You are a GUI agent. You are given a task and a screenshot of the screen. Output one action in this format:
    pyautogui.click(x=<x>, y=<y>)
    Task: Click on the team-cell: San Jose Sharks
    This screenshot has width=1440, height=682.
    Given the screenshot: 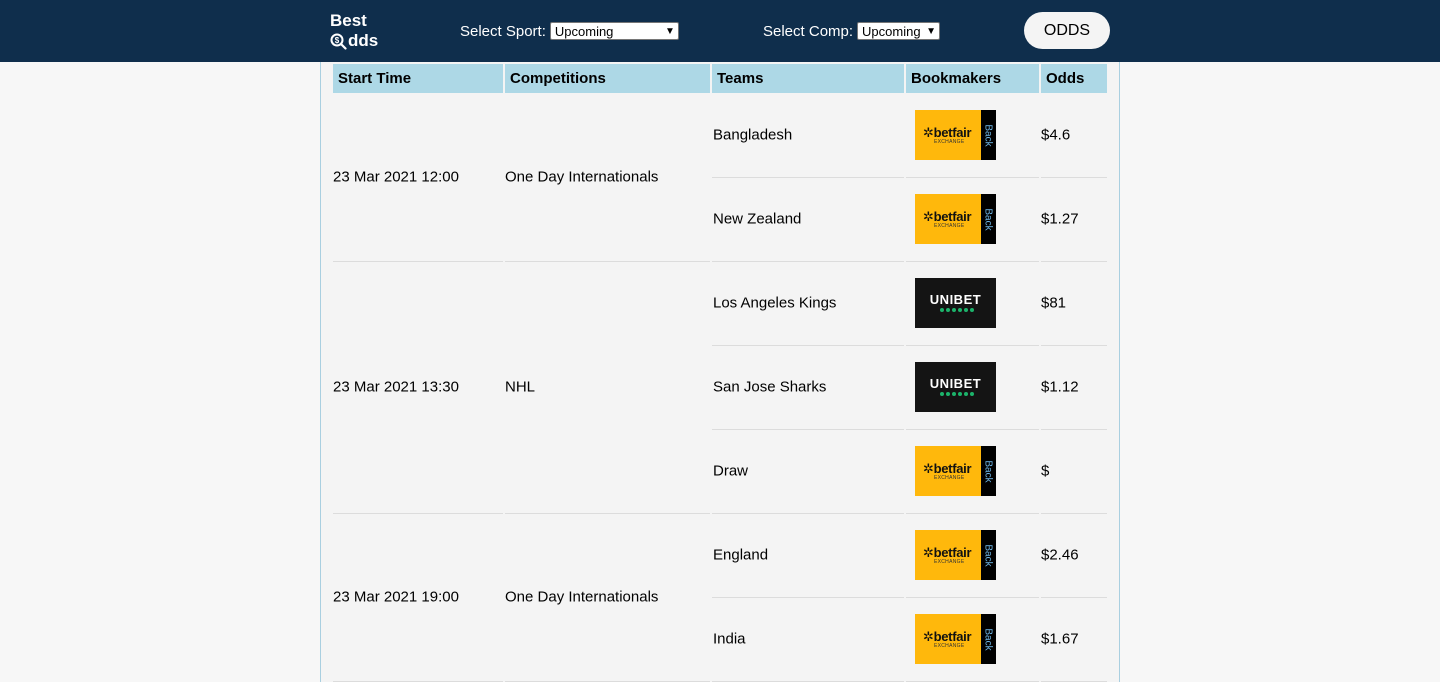 What is the action you would take?
    pyautogui.click(x=770, y=387)
    